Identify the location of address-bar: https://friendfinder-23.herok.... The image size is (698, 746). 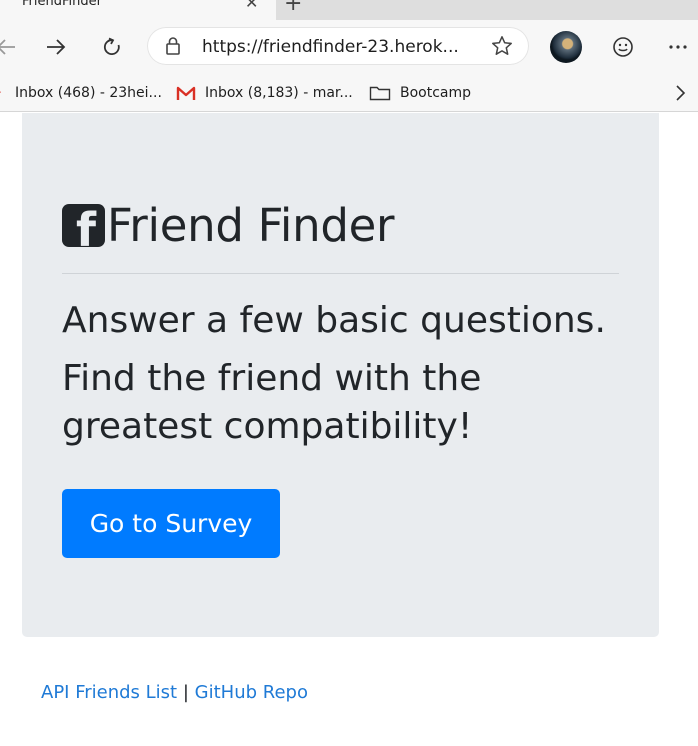
(338, 46).